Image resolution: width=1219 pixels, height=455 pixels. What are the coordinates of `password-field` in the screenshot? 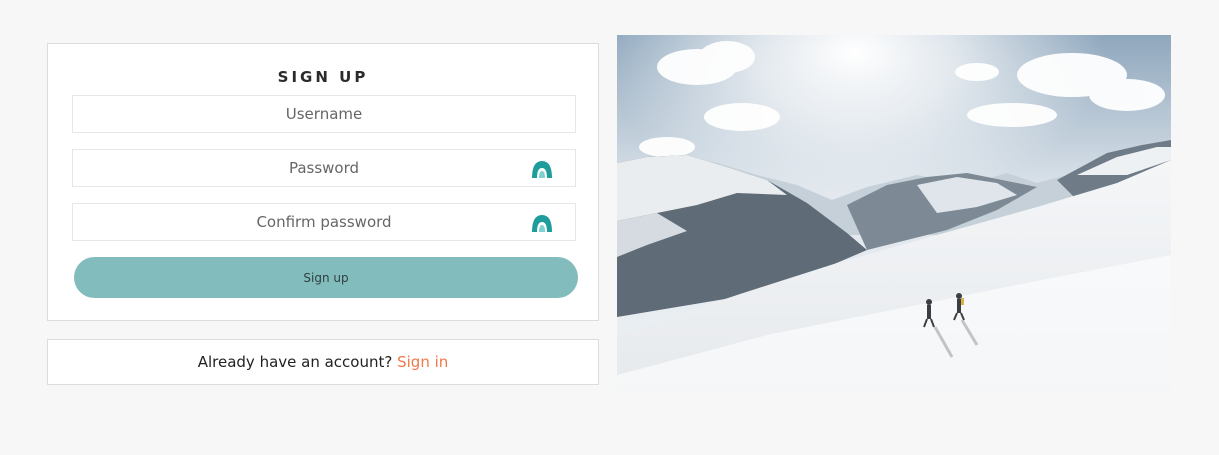 It's located at (324, 168).